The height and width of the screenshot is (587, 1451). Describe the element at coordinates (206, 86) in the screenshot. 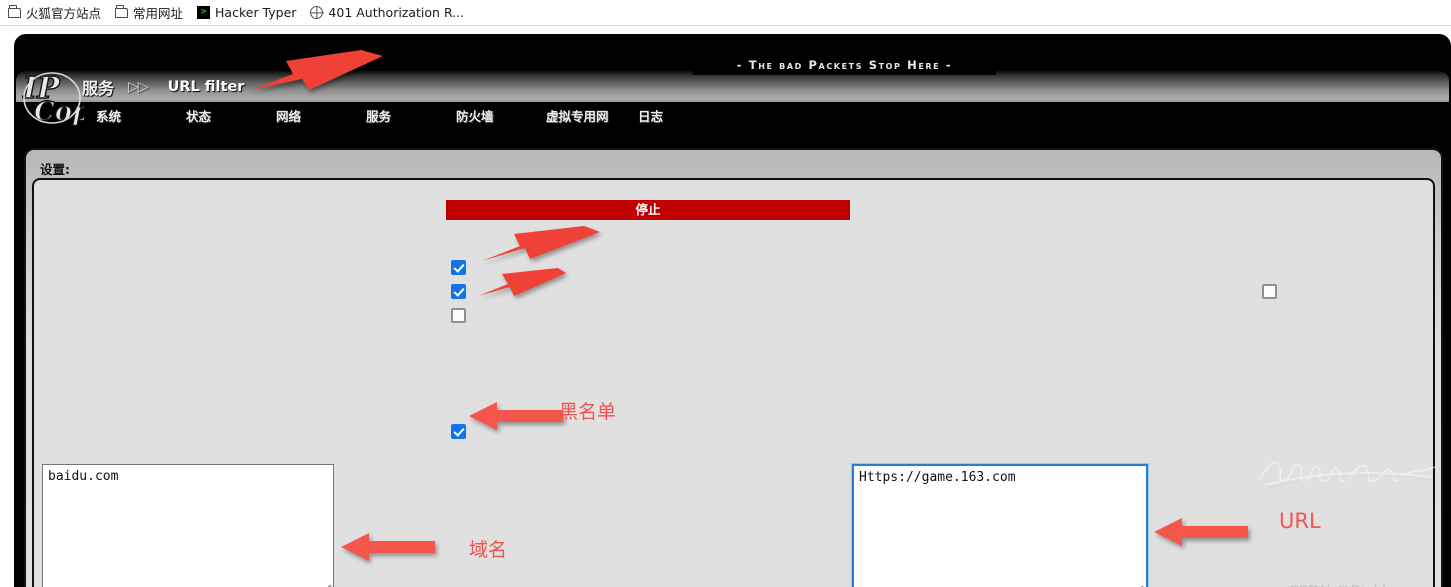

I see `breadcrumb-page: URL filter` at that location.